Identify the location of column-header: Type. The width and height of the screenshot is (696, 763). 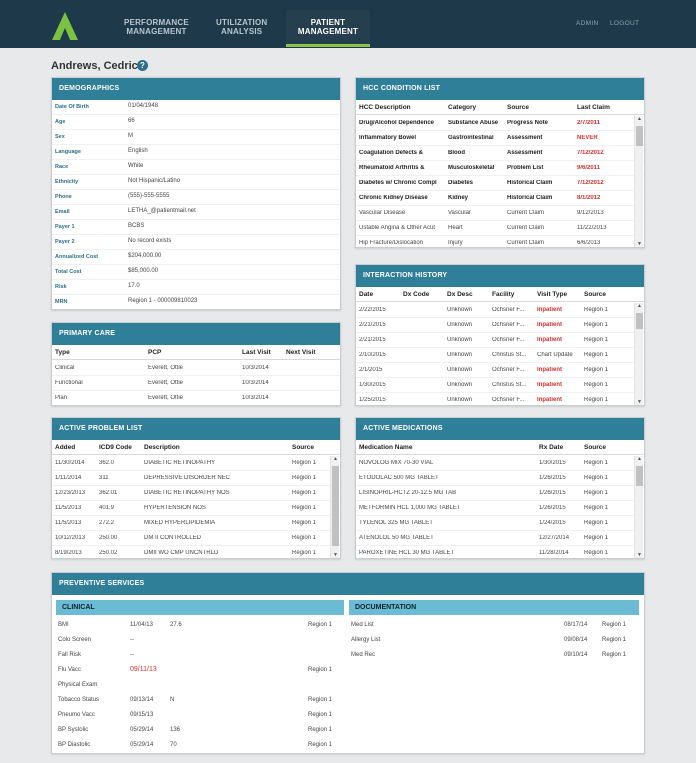
(100, 352).